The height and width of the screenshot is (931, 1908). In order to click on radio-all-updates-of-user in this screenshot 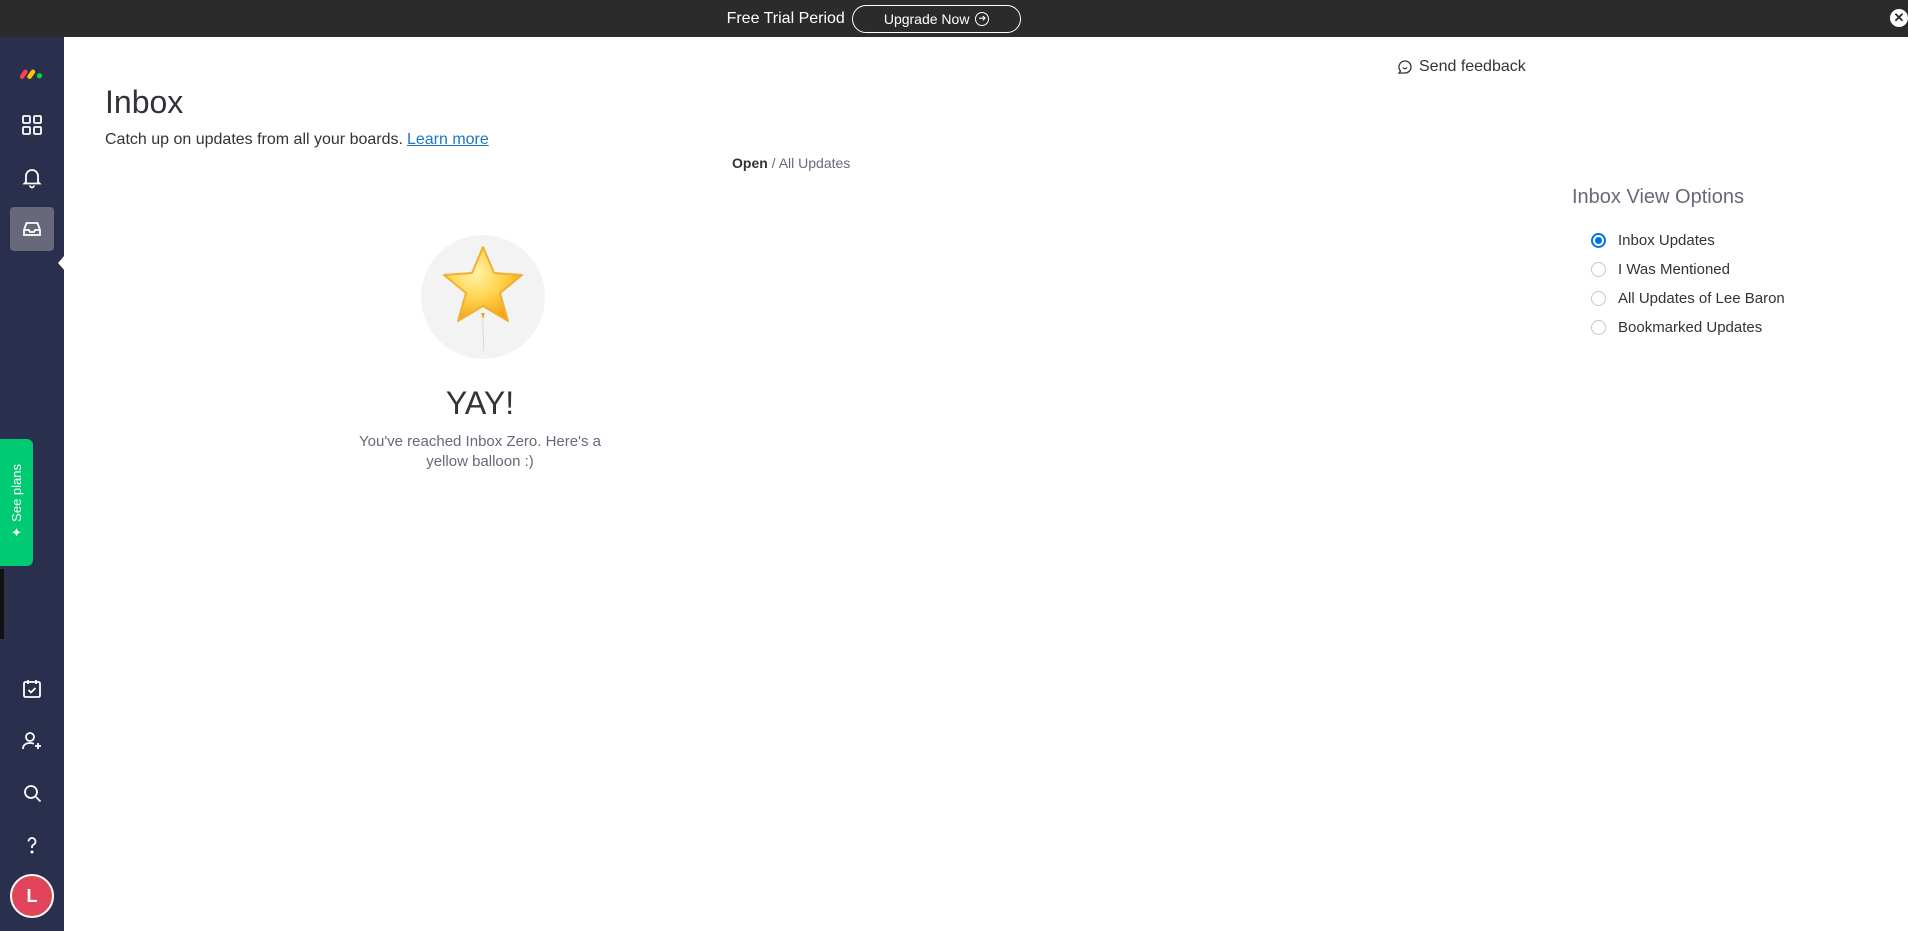, I will do `click(1598, 298)`.